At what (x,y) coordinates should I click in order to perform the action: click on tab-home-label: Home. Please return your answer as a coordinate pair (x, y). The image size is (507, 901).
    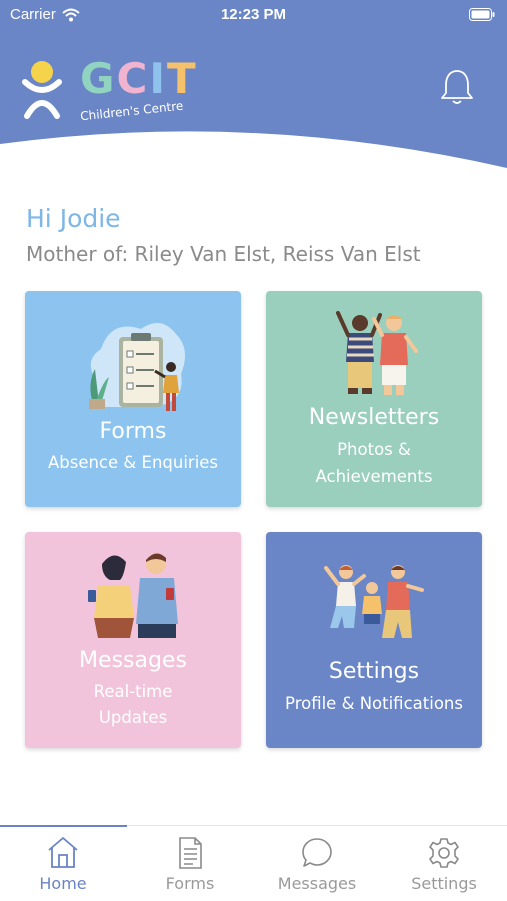
    Looking at the image, I should click on (63, 883).